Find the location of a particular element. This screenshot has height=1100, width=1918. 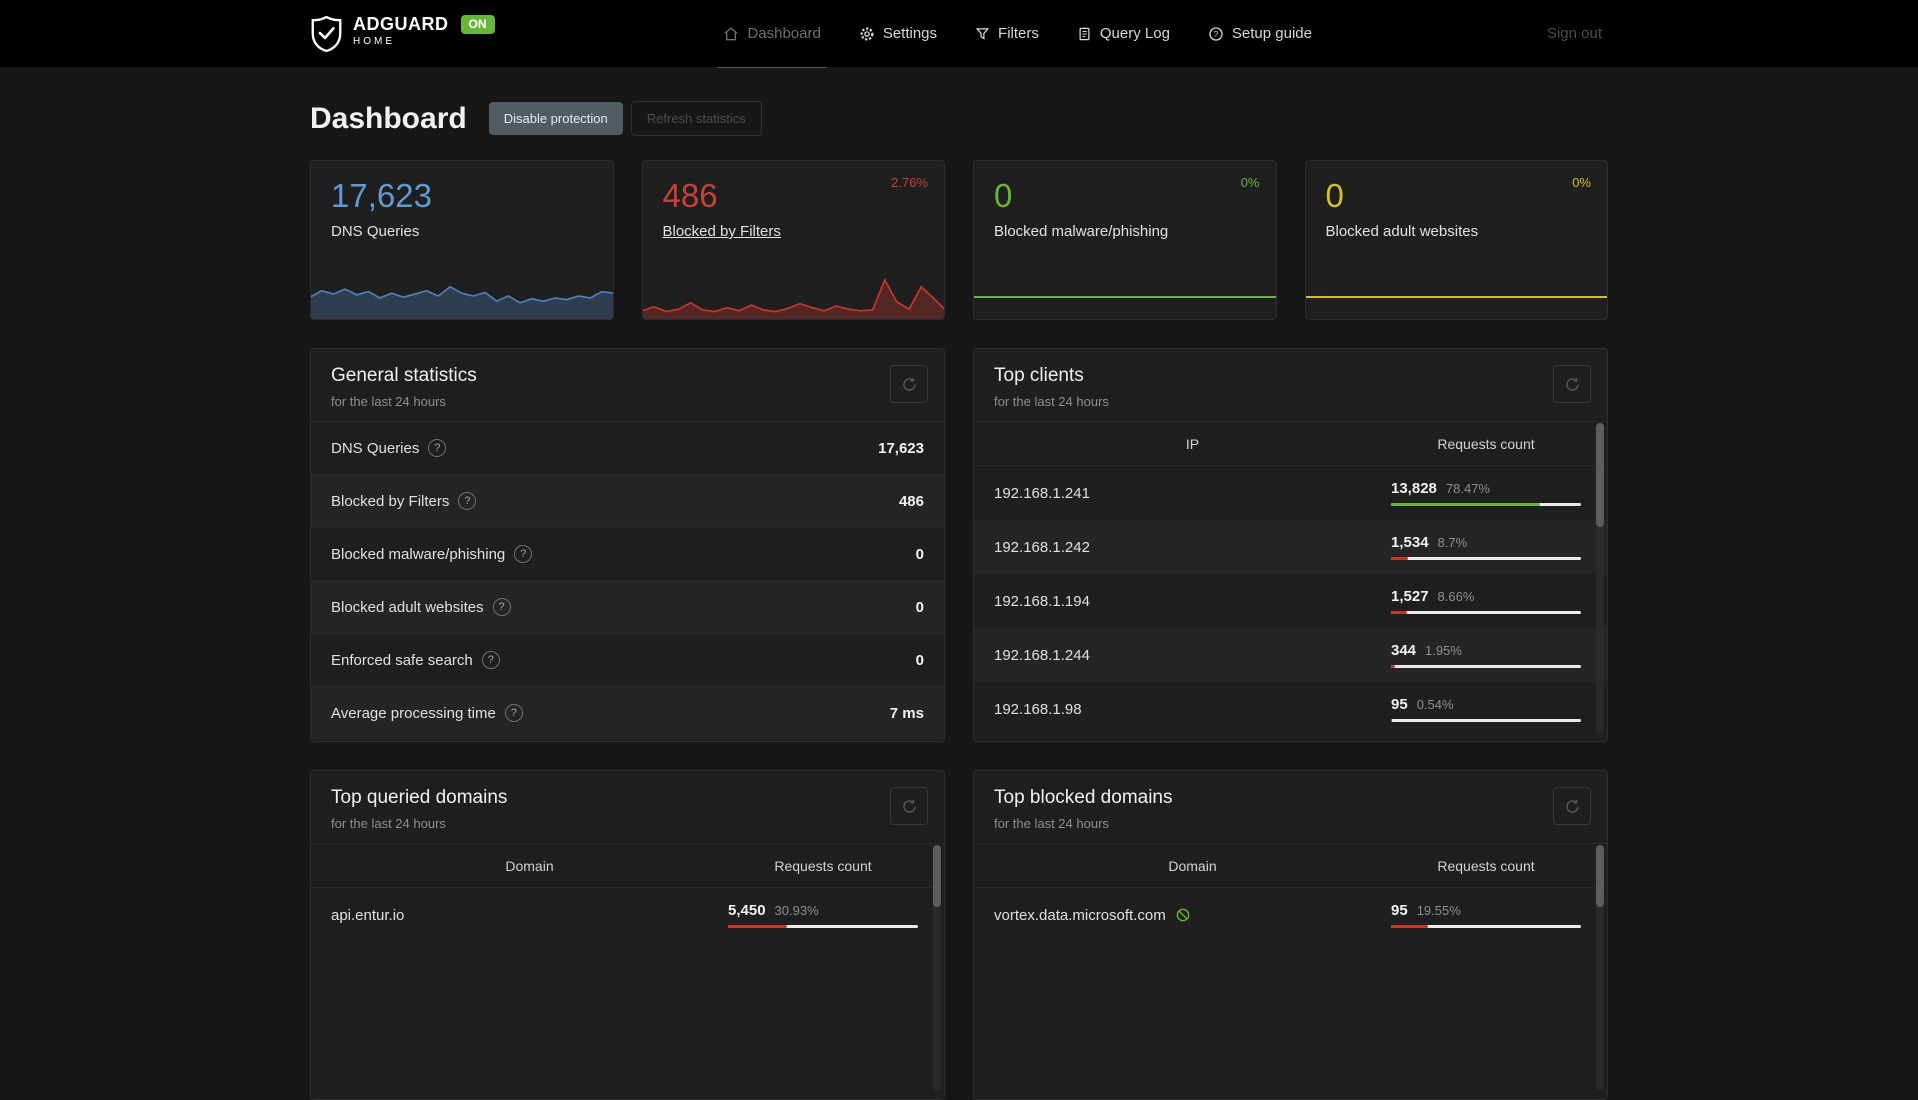

domain-name: api.entur.io is located at coordinates (529, 915).